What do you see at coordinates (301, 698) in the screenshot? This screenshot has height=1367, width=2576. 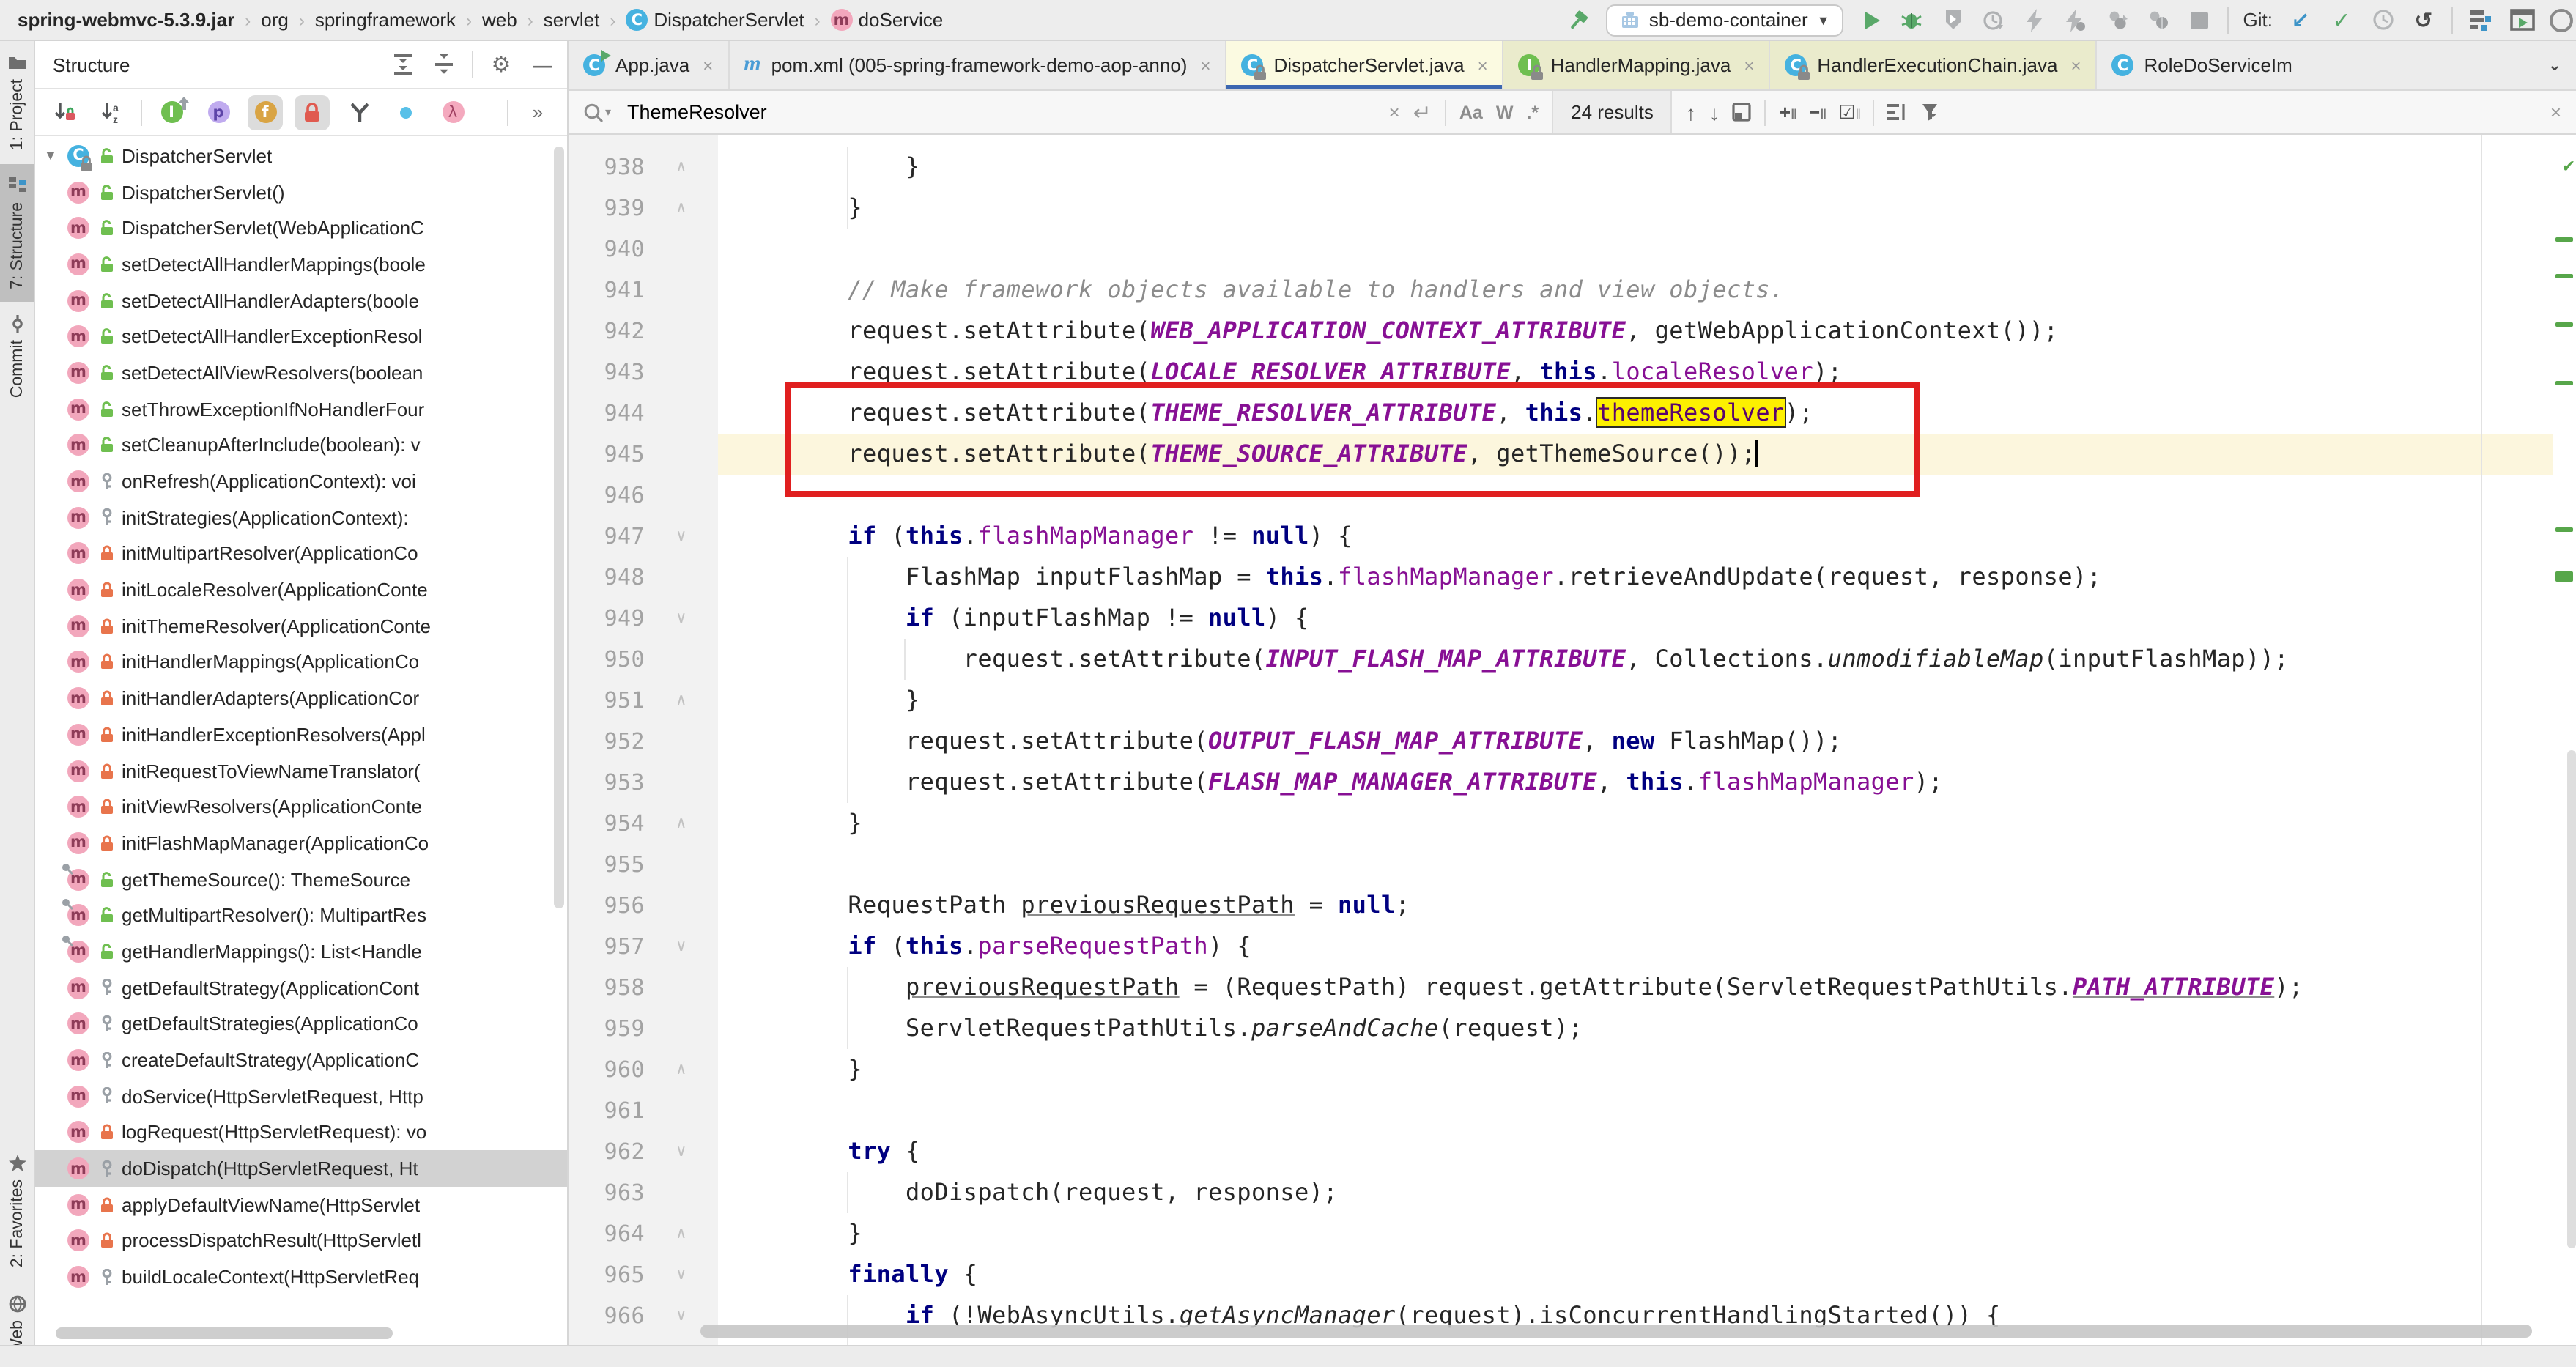 I see `structure-item: m initHandlerAdapters(ApplicationCor` at bounding box center [301, 698].